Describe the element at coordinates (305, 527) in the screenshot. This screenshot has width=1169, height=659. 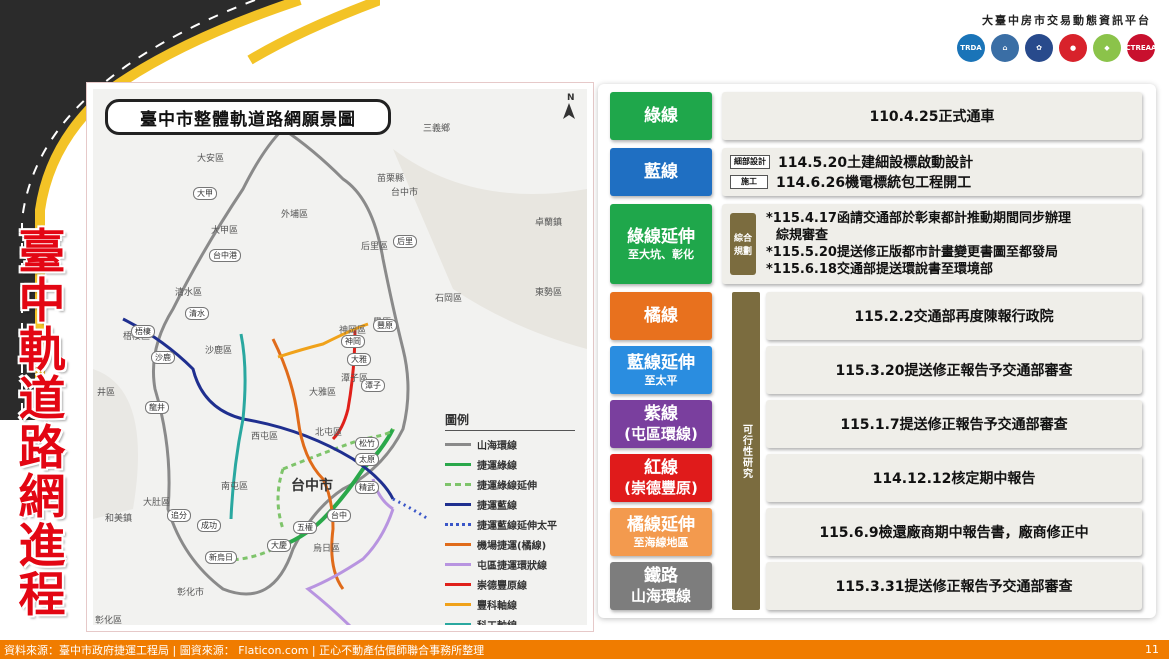
I see `station-label: 五權` at that location.